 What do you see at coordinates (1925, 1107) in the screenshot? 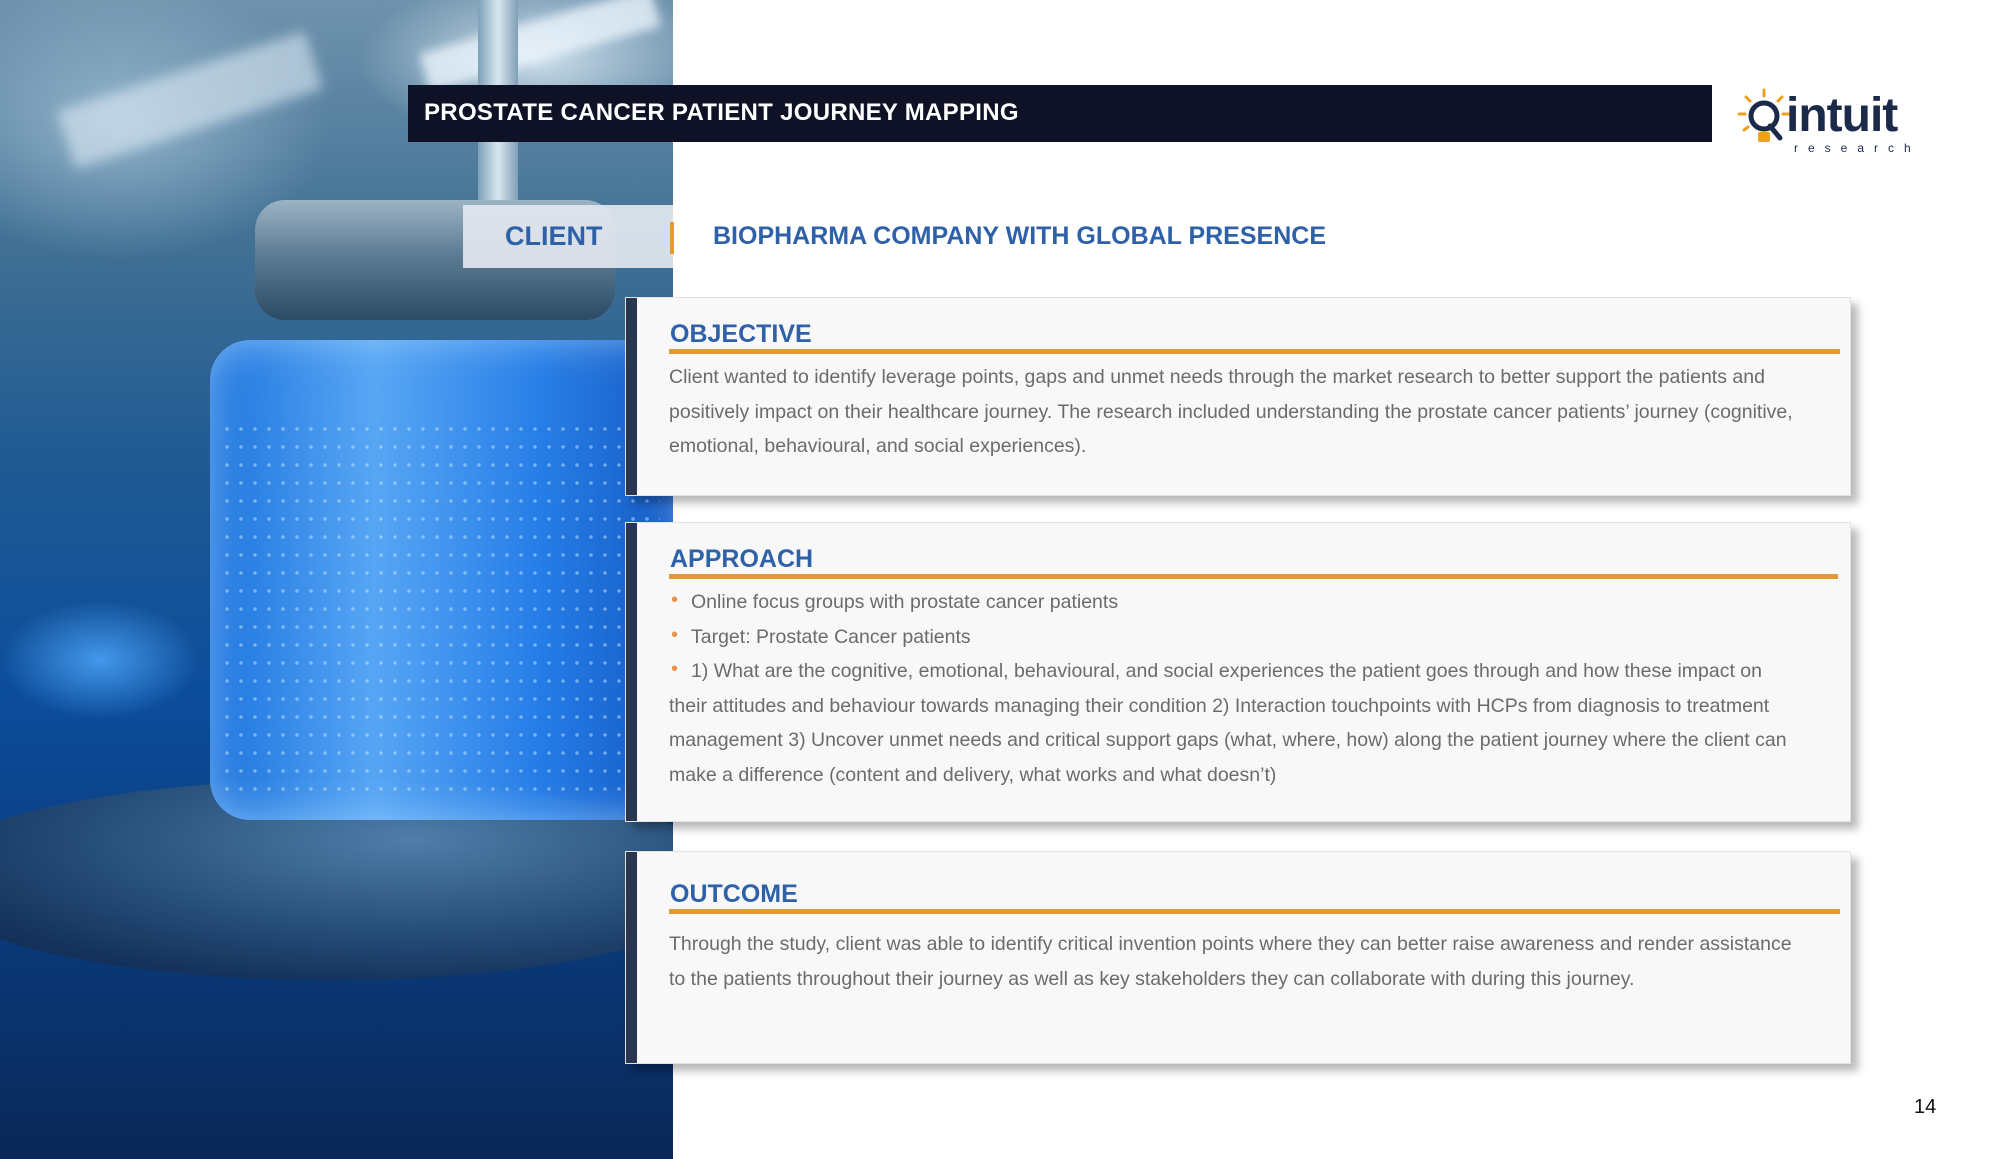
I see `page-number: 14` at bounding box center [1925, 1107].